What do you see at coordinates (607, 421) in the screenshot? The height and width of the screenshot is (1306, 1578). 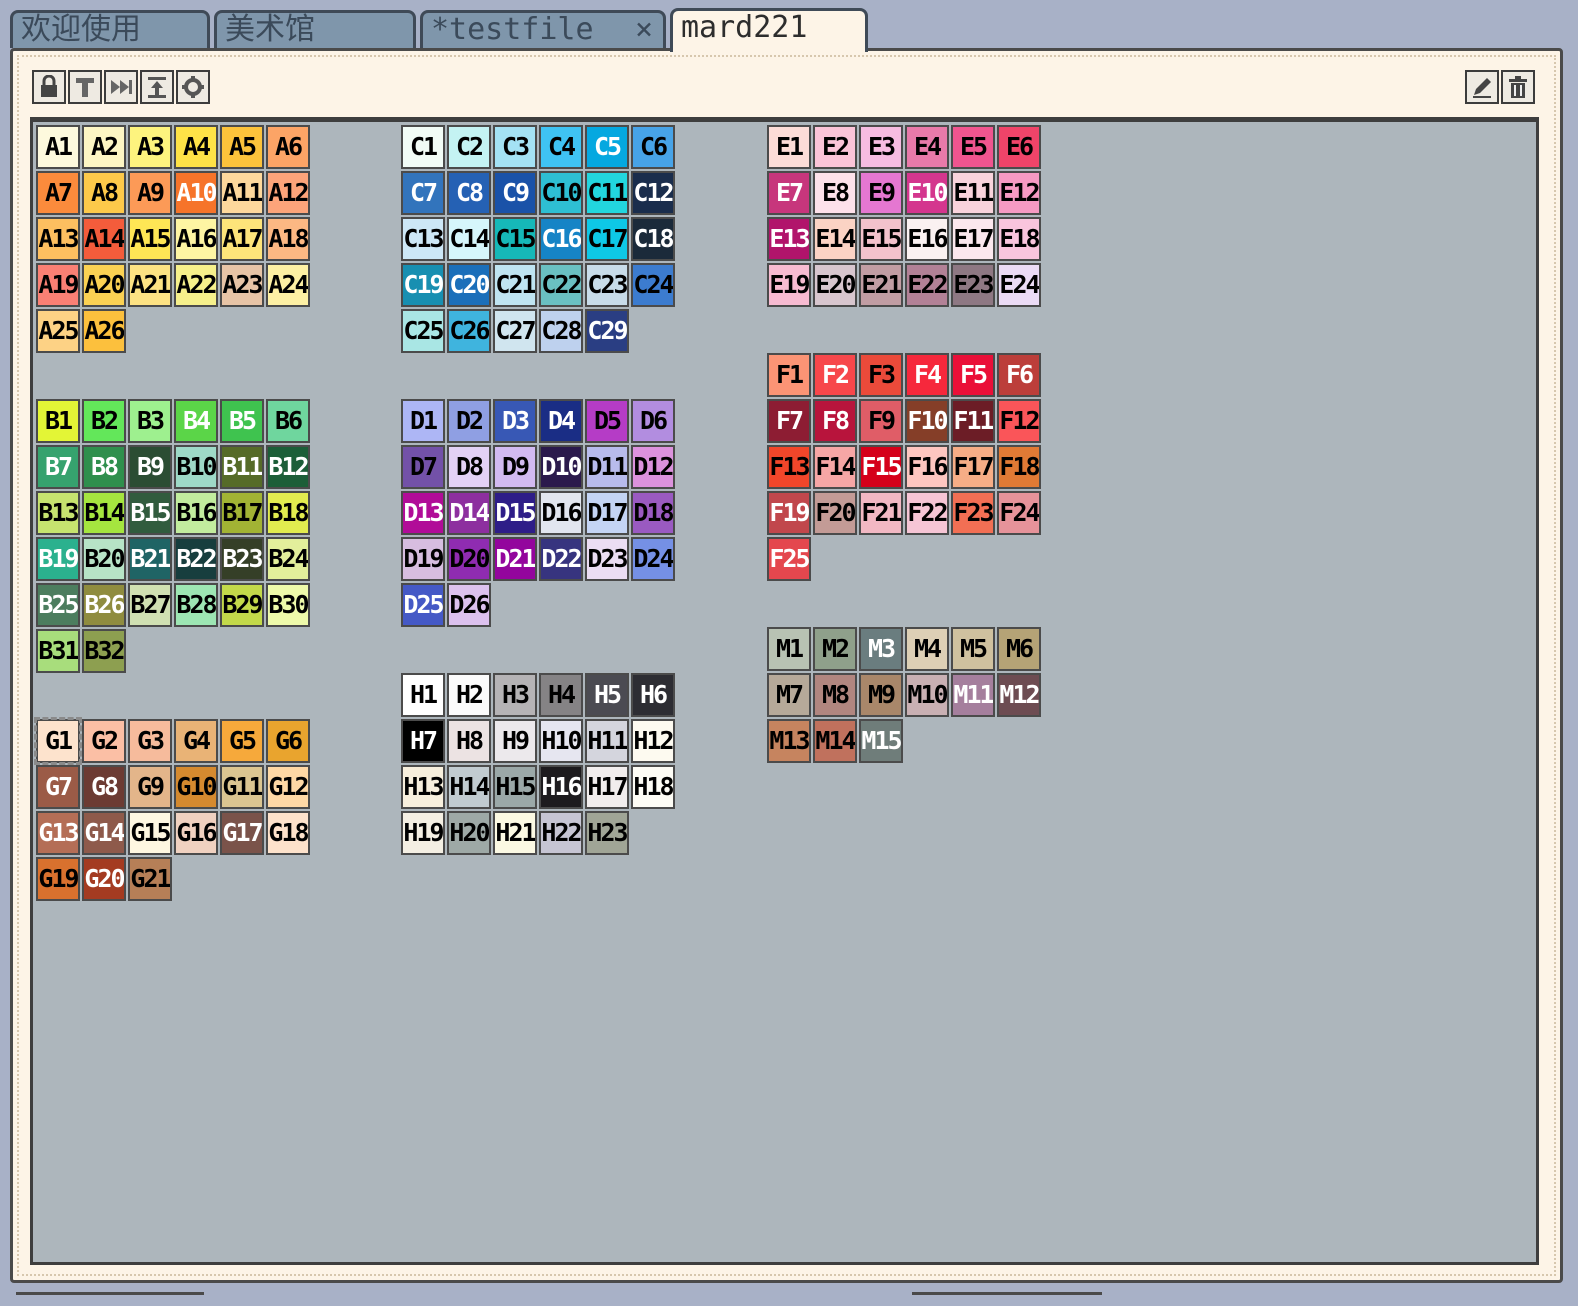 I see `color-swatch-d5: D5` at bounding box center [607, 421].